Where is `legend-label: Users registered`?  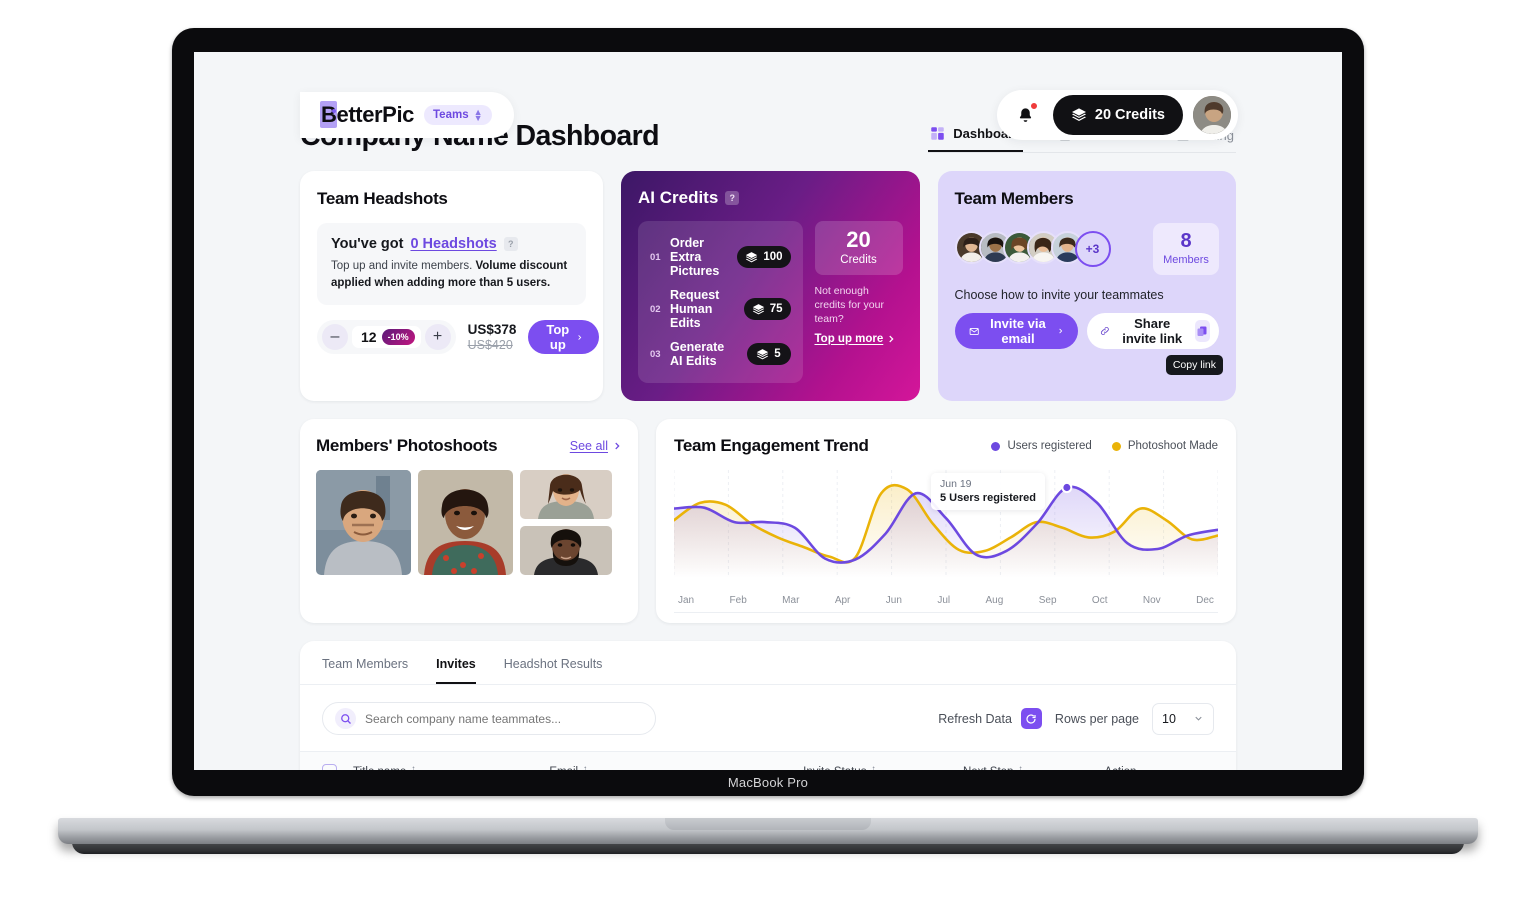 legend-label: Users registered is located at coordinates (1049, 446).